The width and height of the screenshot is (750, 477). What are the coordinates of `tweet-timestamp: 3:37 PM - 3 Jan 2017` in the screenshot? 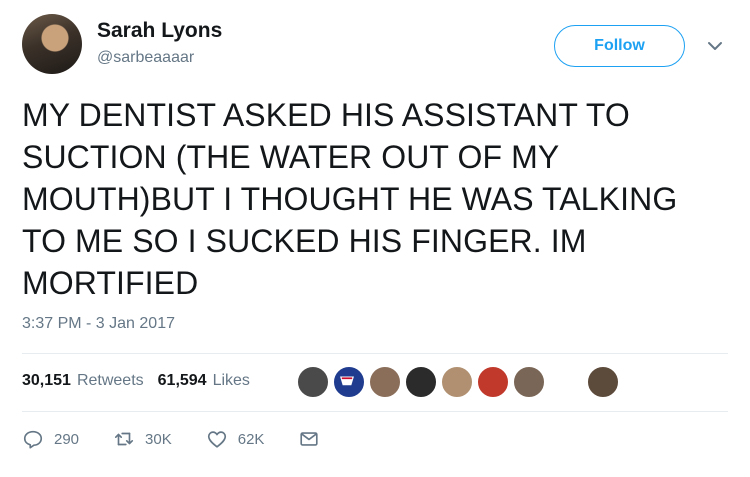 It's located at (98, 324).